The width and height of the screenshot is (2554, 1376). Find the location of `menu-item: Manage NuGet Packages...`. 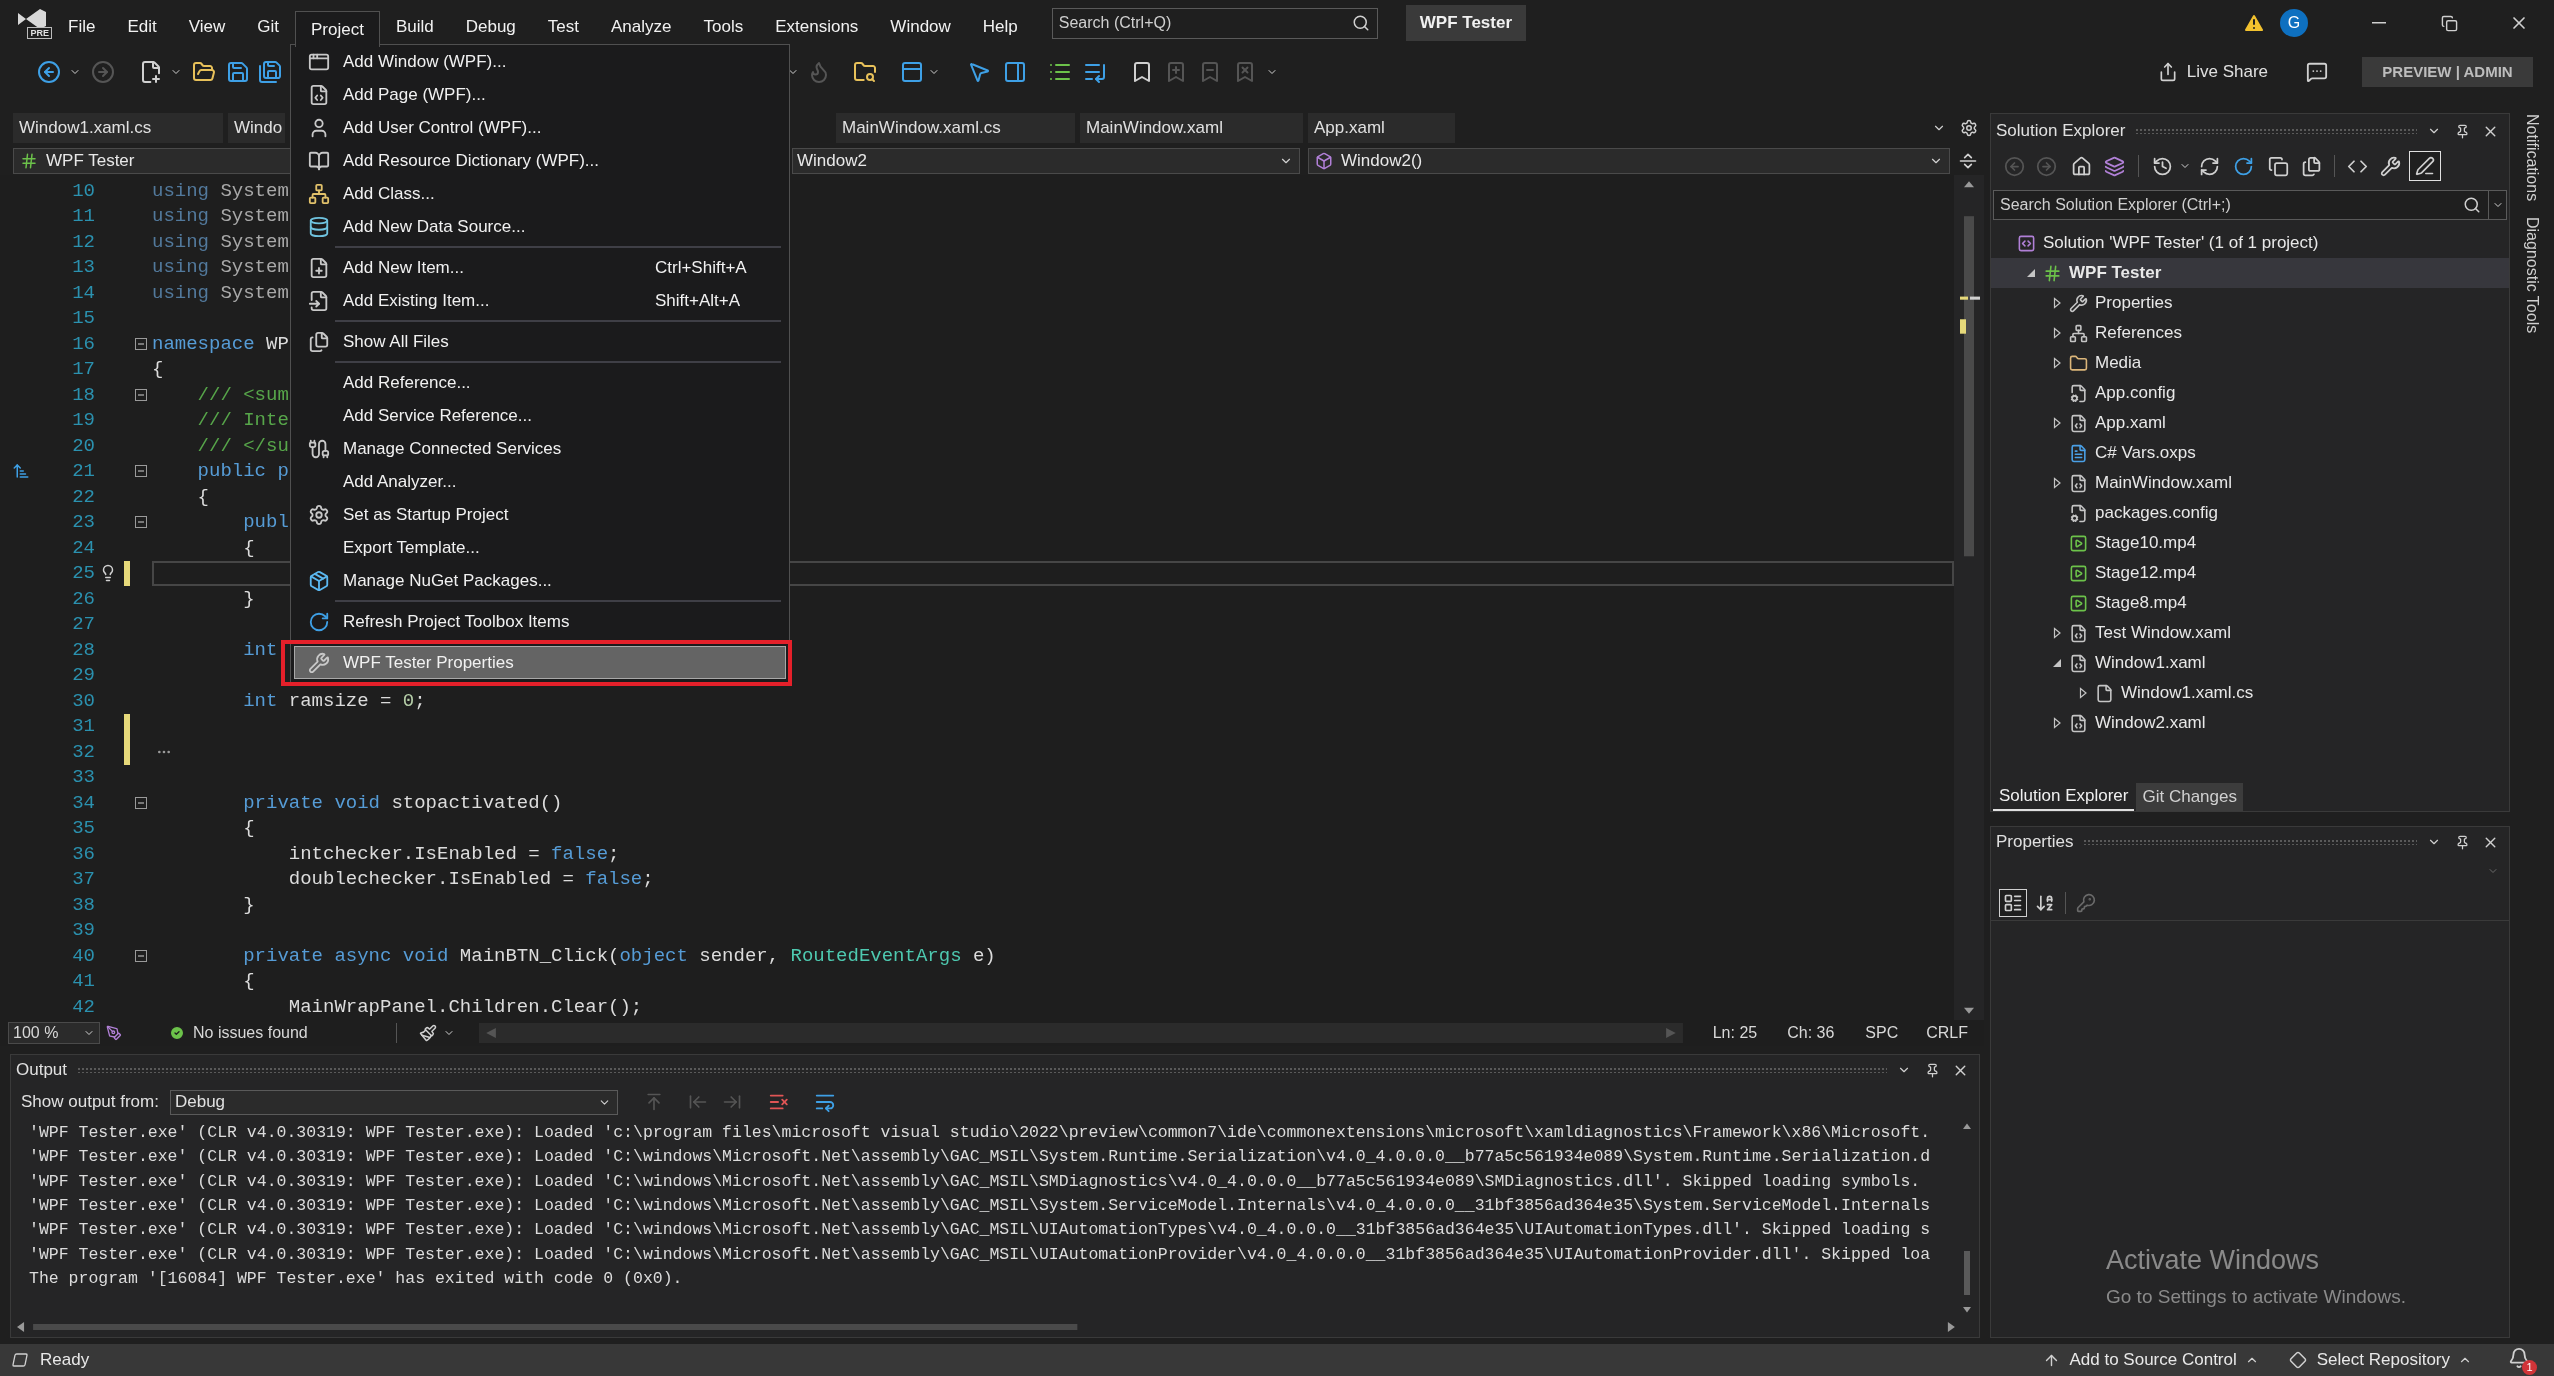

menu-item: Manage NuGet Packages... is located at coordinates (540, 580).